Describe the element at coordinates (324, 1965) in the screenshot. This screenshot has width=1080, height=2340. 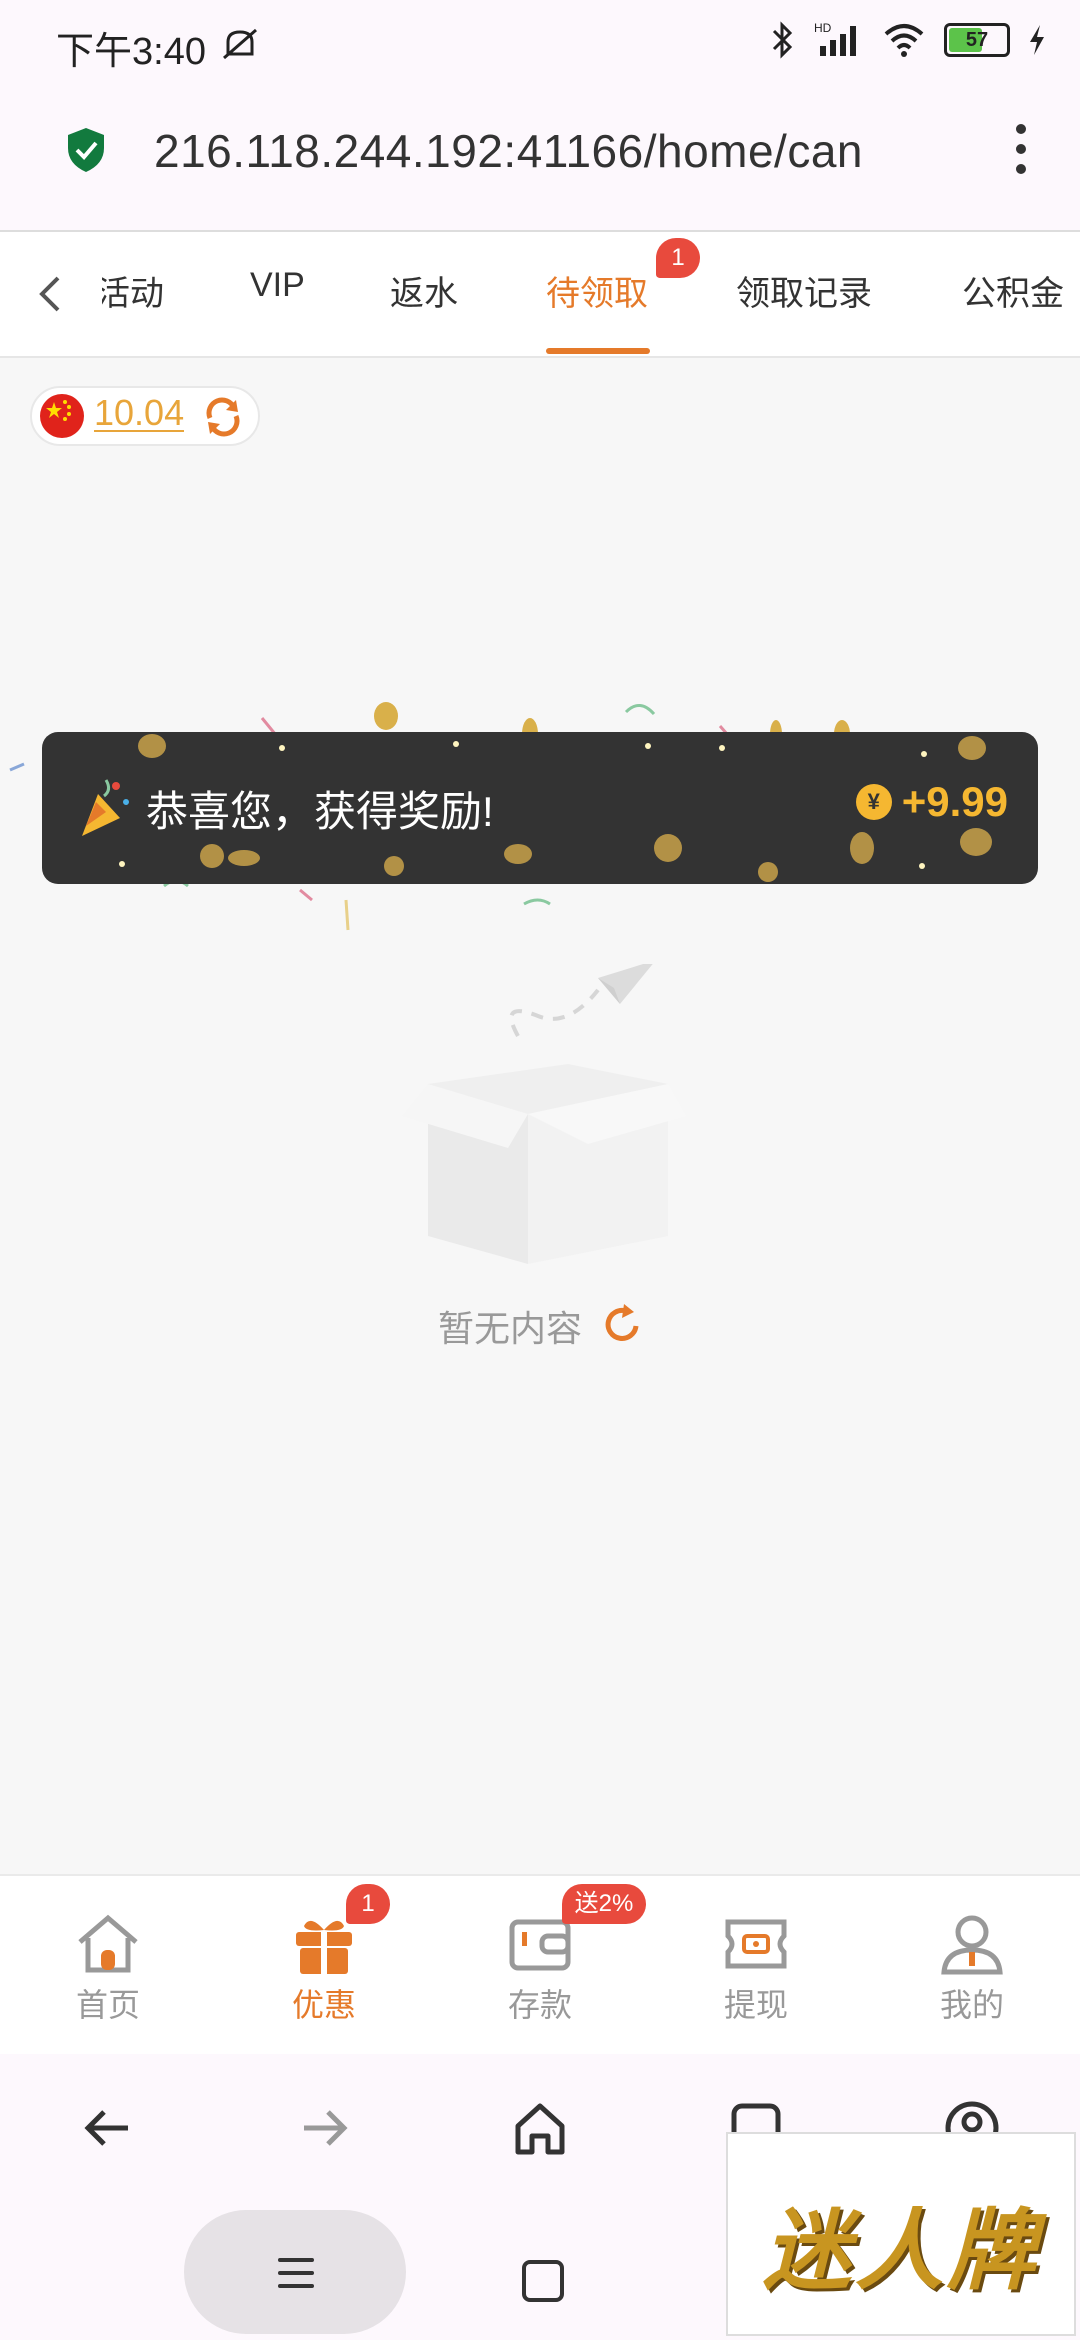
I see `nav-promo: 优惠` at that location.